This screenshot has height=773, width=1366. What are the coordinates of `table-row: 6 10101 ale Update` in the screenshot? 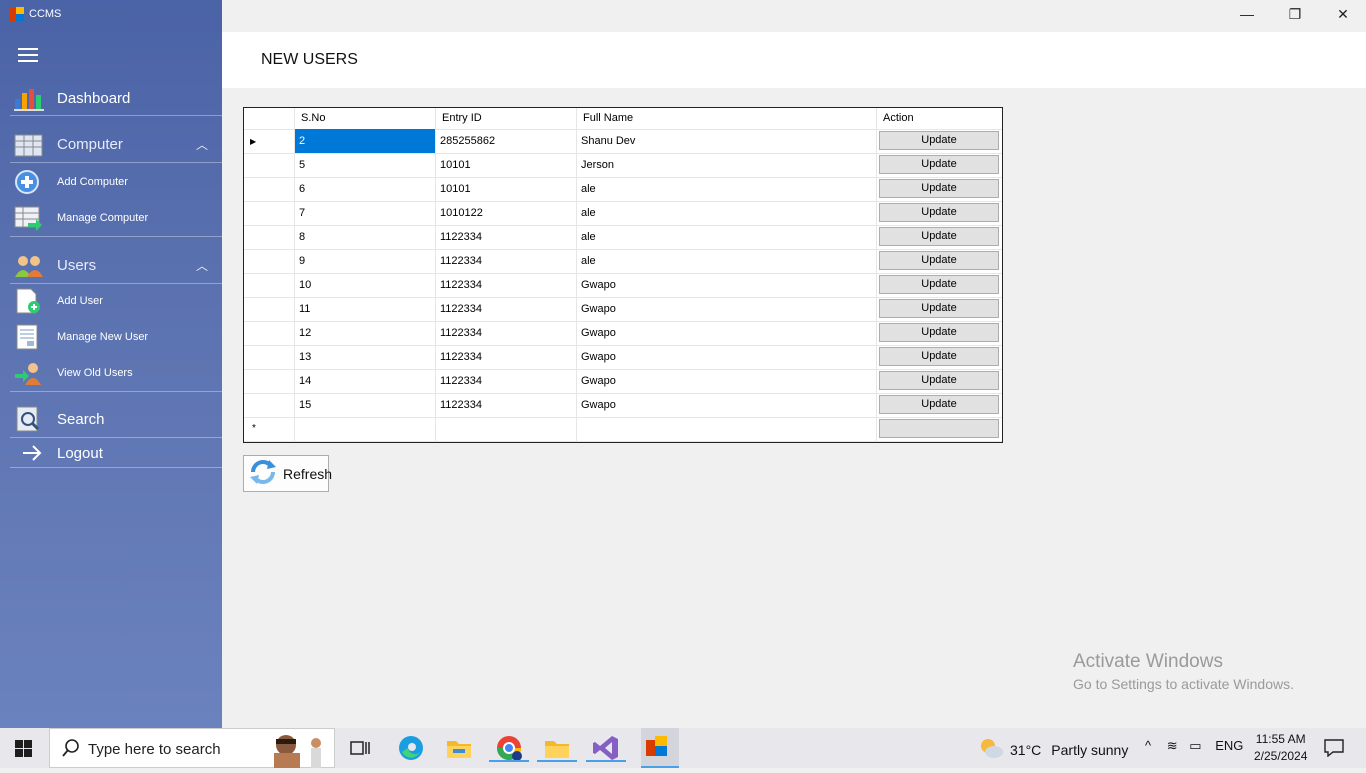 It's located at (623, 189).